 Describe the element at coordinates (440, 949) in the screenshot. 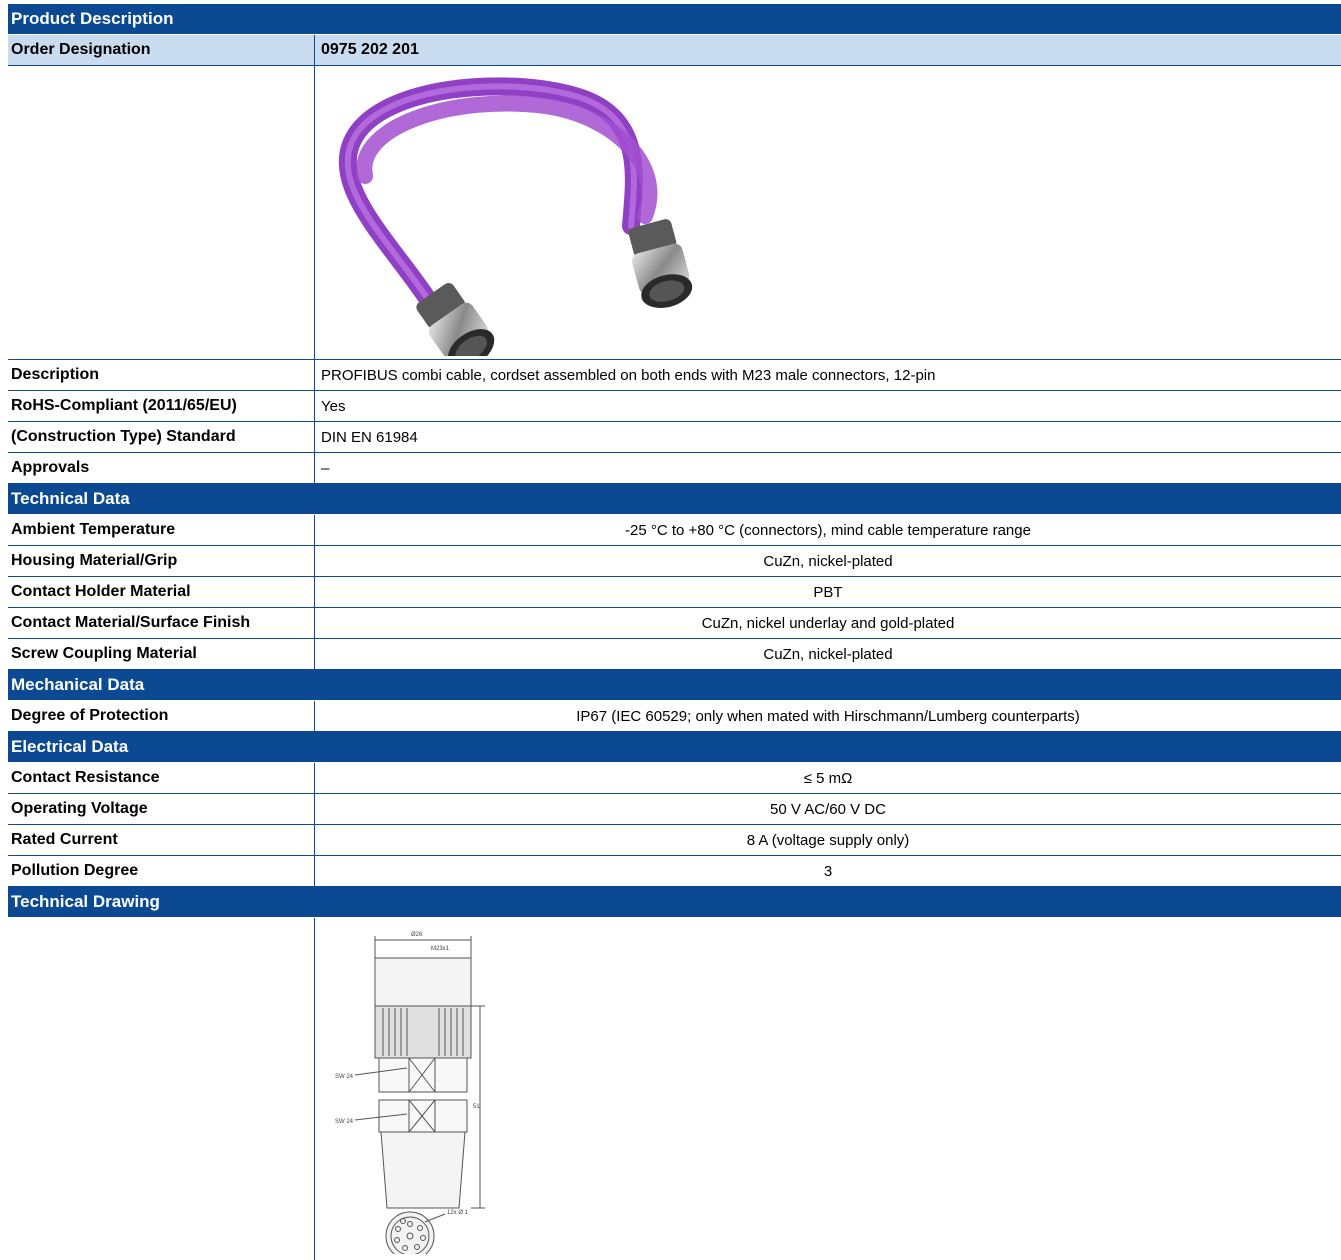

I see `drawing-thread: M23x1` at that location.